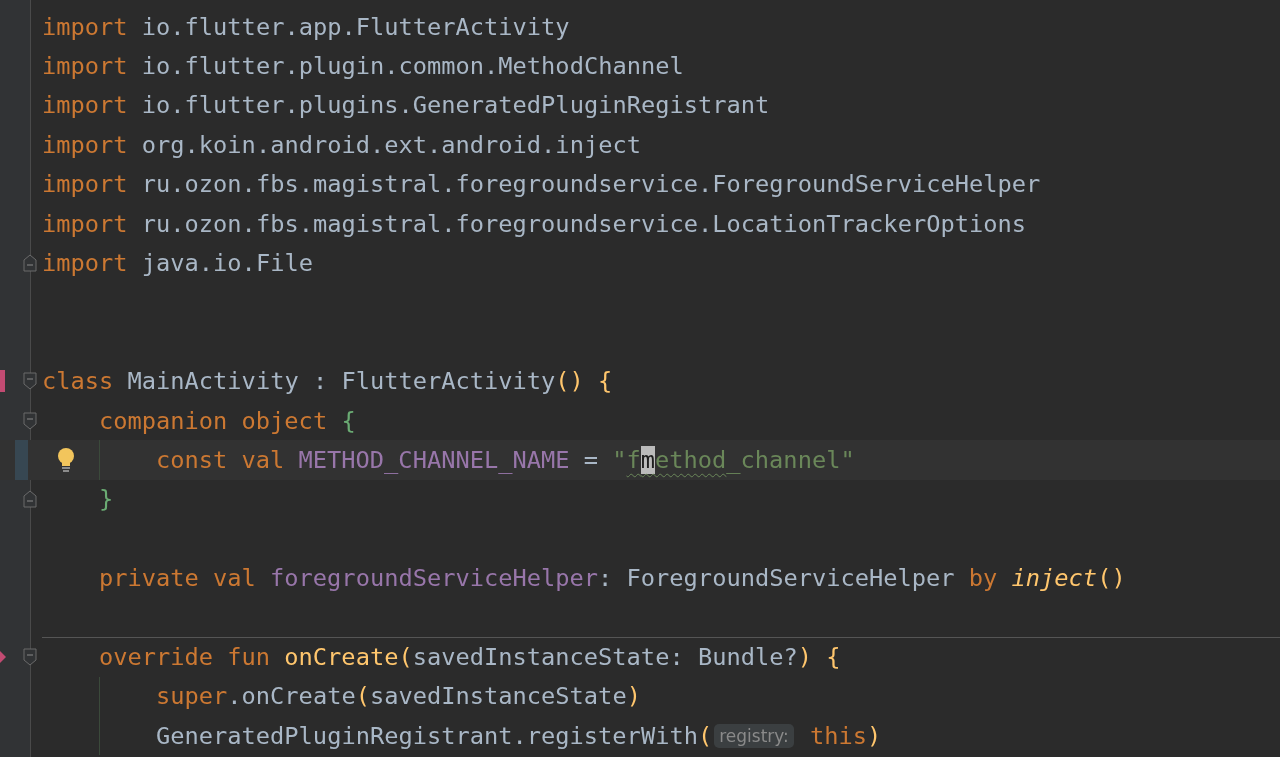 This screenshot has height=757, width=1280. What do you see at coordinates (213, 381) in the screenshot?
I see `code-text: MainActivity` at bounding box center [213, 381].